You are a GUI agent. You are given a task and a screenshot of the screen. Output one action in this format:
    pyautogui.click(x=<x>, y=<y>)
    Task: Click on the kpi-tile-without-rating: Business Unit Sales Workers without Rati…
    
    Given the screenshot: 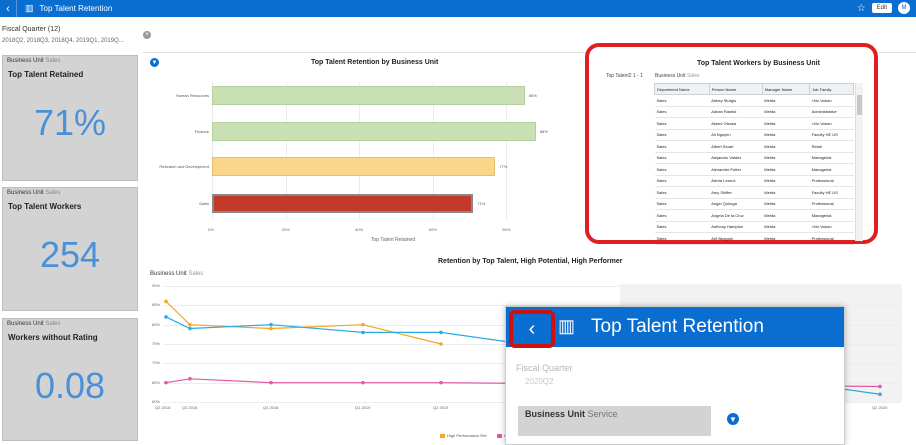 What is the action you would take?
    pyautogui.click(x=70, y=379)
    